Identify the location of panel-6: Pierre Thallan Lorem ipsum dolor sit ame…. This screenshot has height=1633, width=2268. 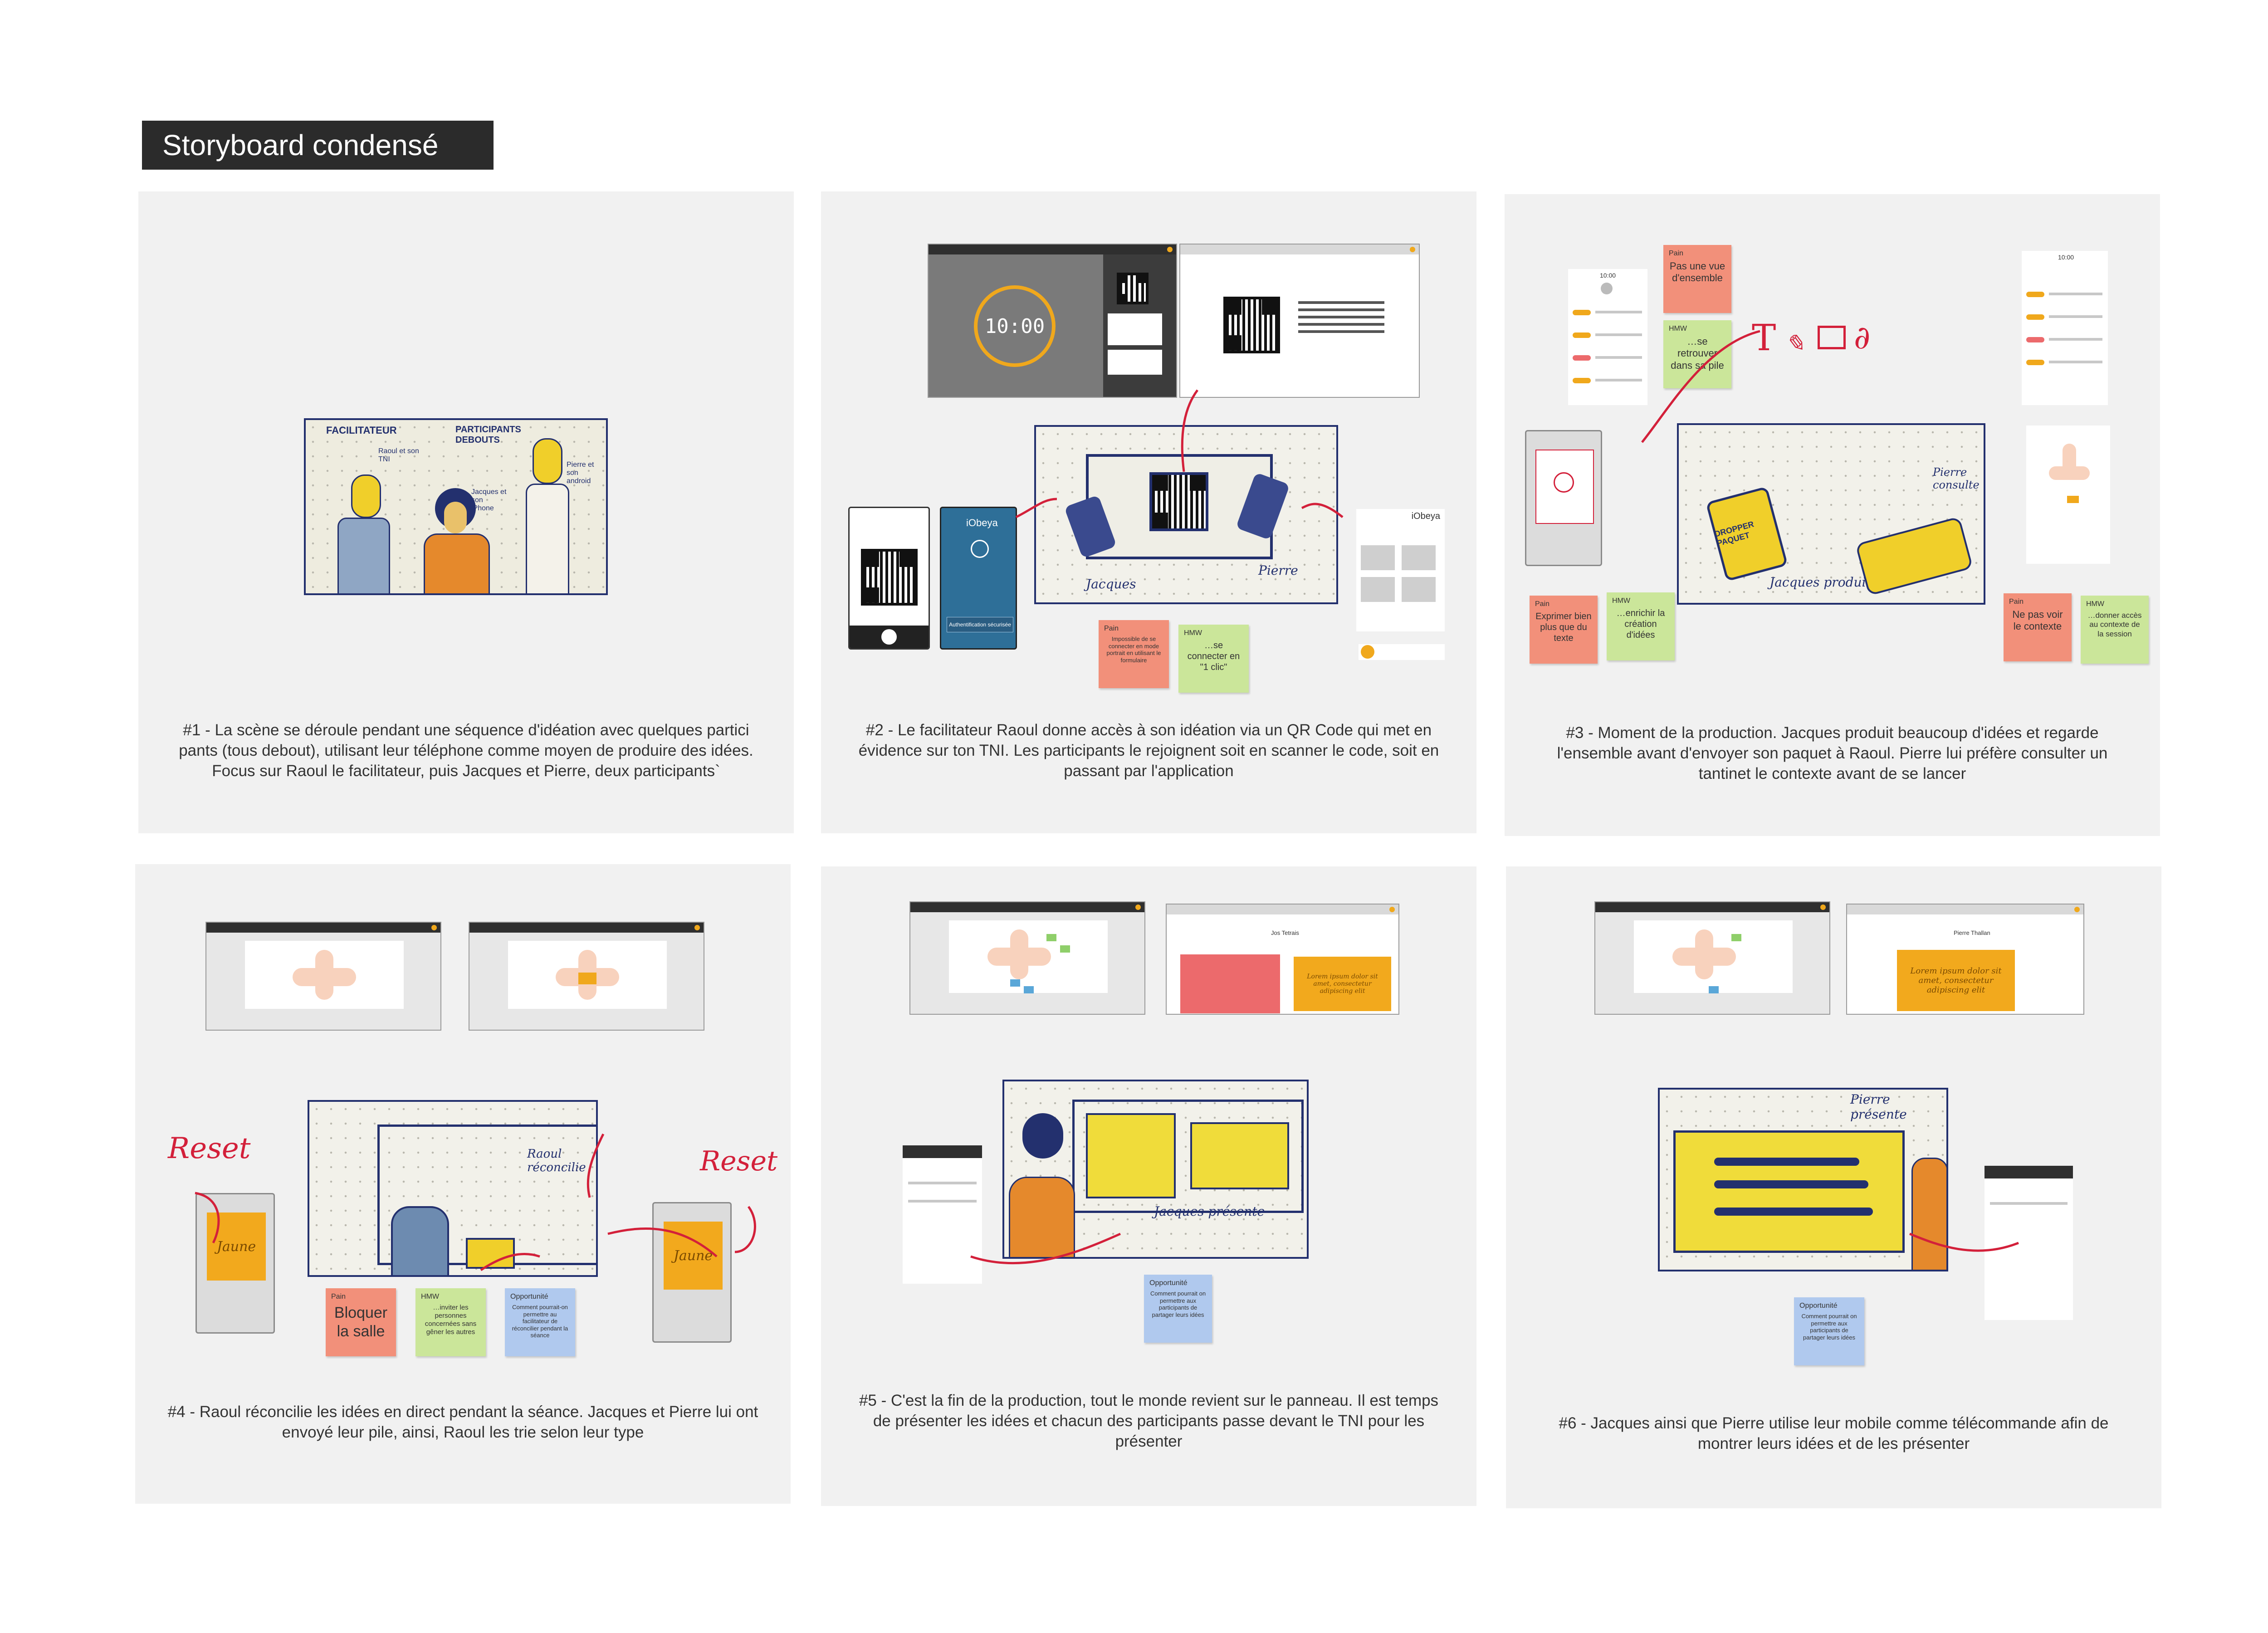
(1834, 1187).